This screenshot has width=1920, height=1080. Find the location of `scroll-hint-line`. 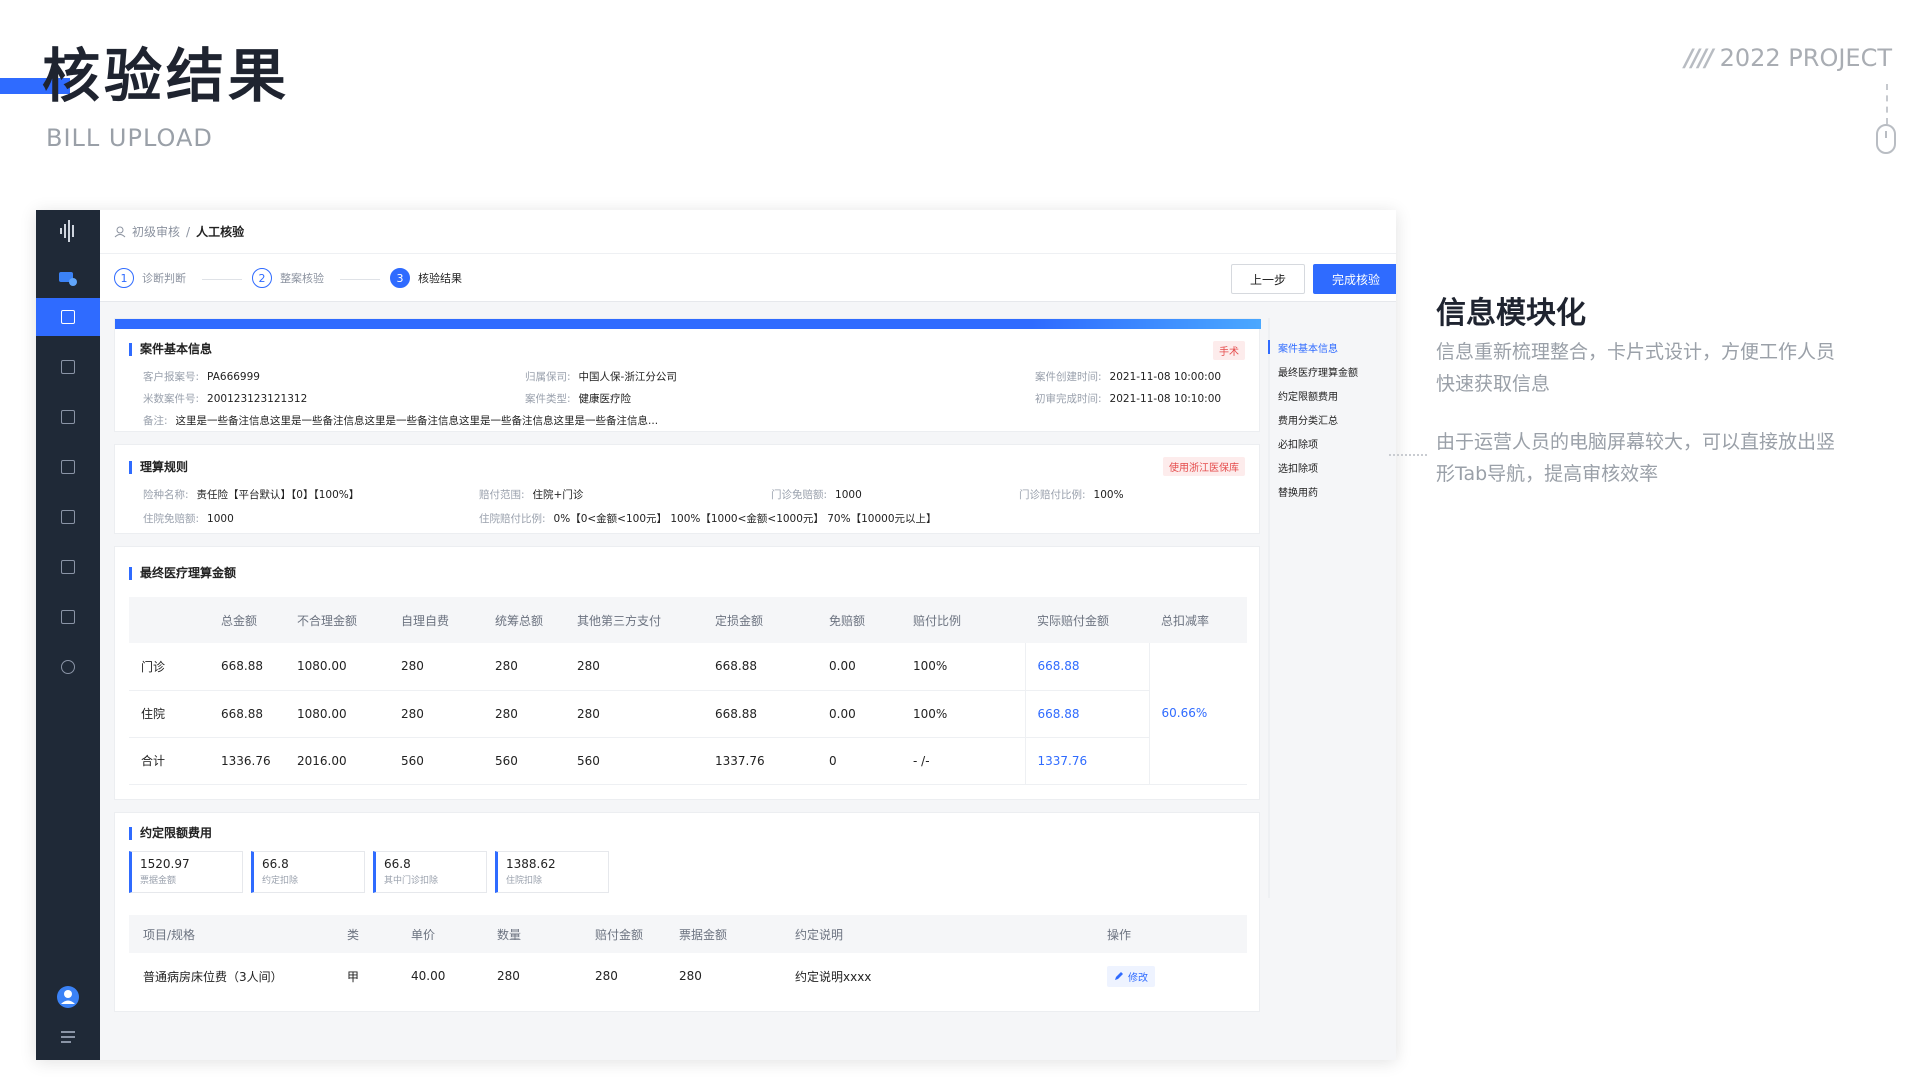

scroll-hint-line is located at coordinates (1887, 104).